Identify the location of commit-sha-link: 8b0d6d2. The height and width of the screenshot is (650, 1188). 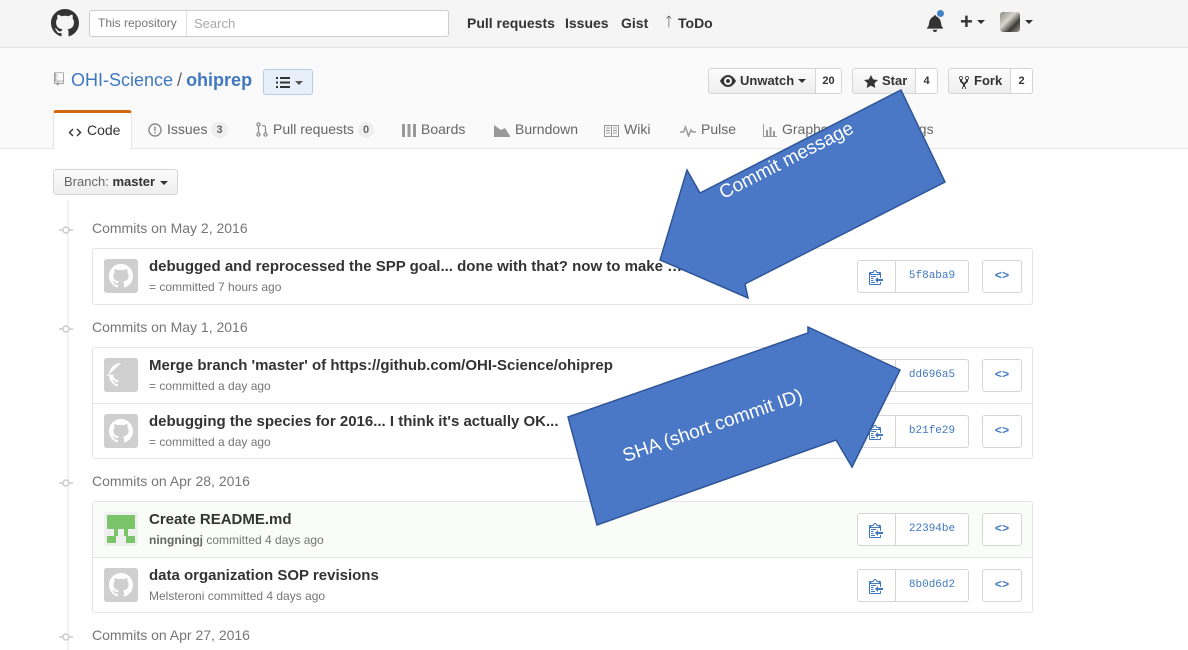
(932, 585).